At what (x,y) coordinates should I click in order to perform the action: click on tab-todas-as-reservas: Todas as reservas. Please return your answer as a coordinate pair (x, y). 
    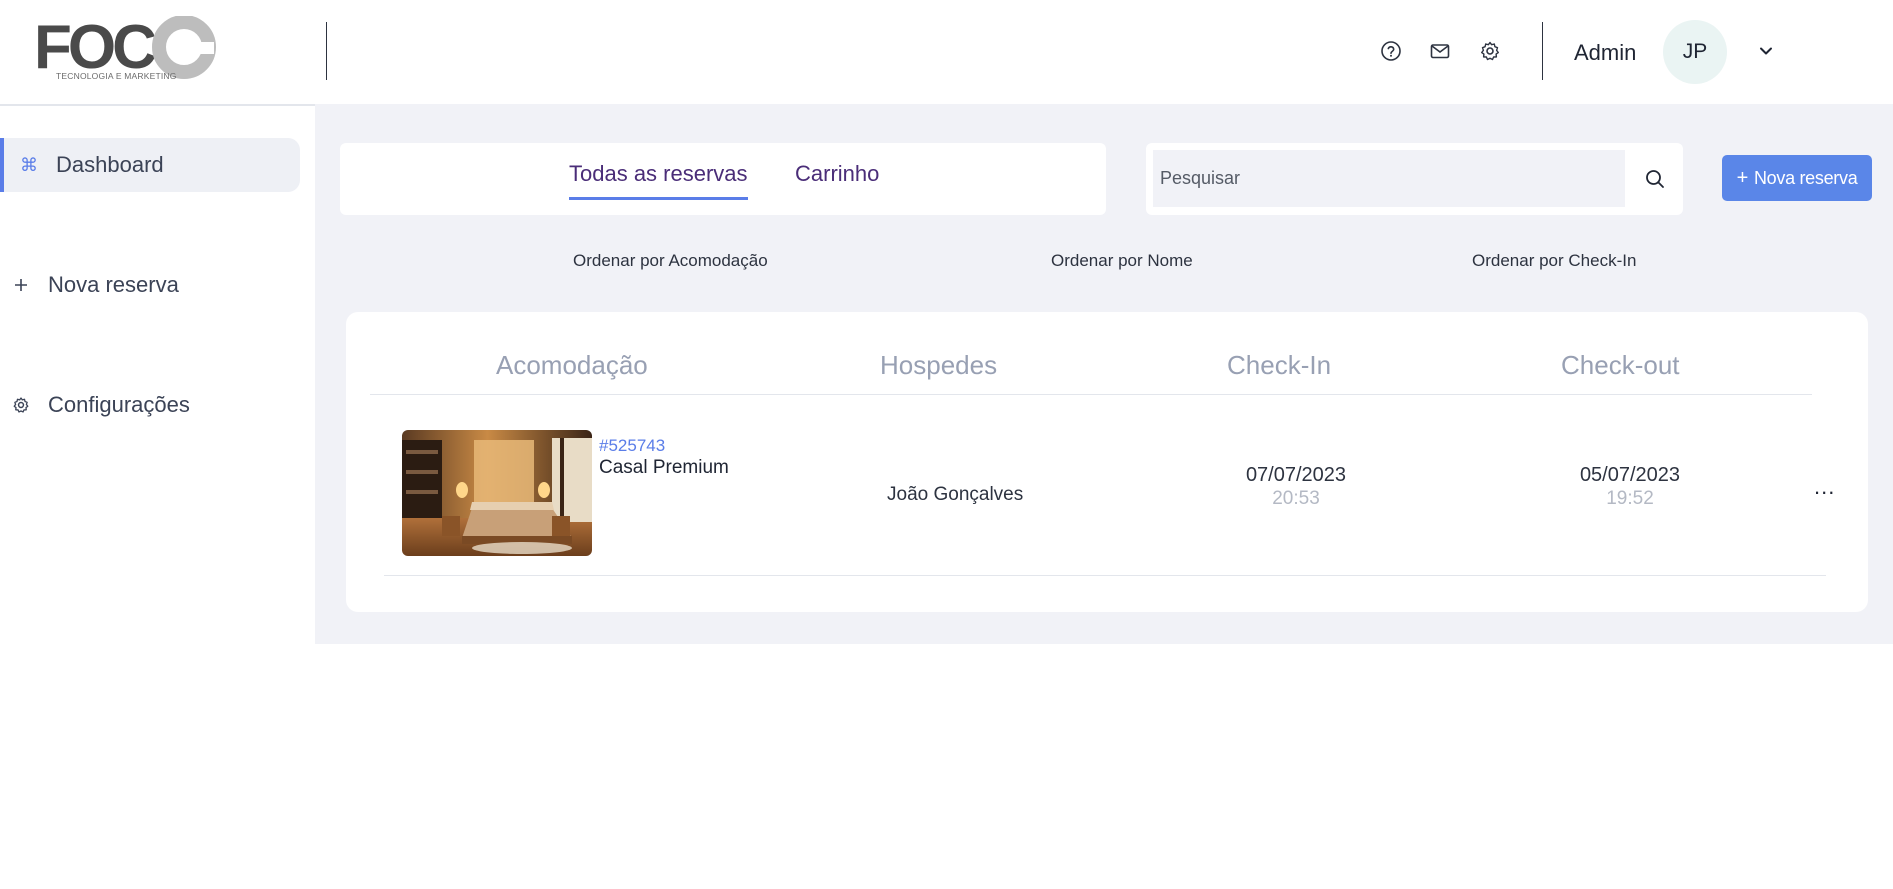
    Looking at the image, I should click on (658, 180).